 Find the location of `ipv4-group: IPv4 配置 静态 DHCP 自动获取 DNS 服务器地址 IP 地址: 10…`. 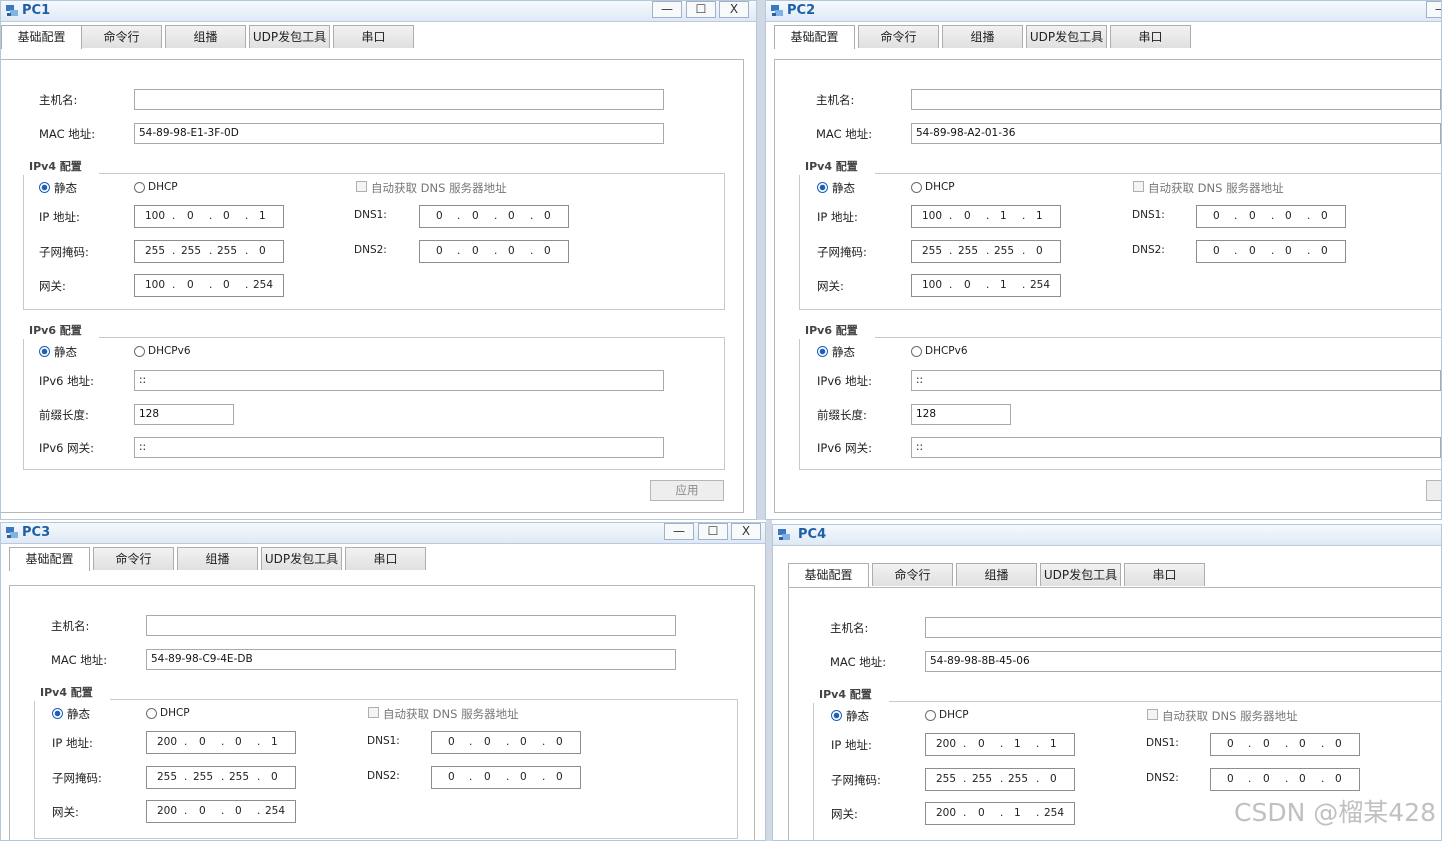

ipv4-group: IPv4 配置 静态 DHCP 自动获取 DNS 服务器地址 IP 地址: 10… is located at coordinates (374, 234).